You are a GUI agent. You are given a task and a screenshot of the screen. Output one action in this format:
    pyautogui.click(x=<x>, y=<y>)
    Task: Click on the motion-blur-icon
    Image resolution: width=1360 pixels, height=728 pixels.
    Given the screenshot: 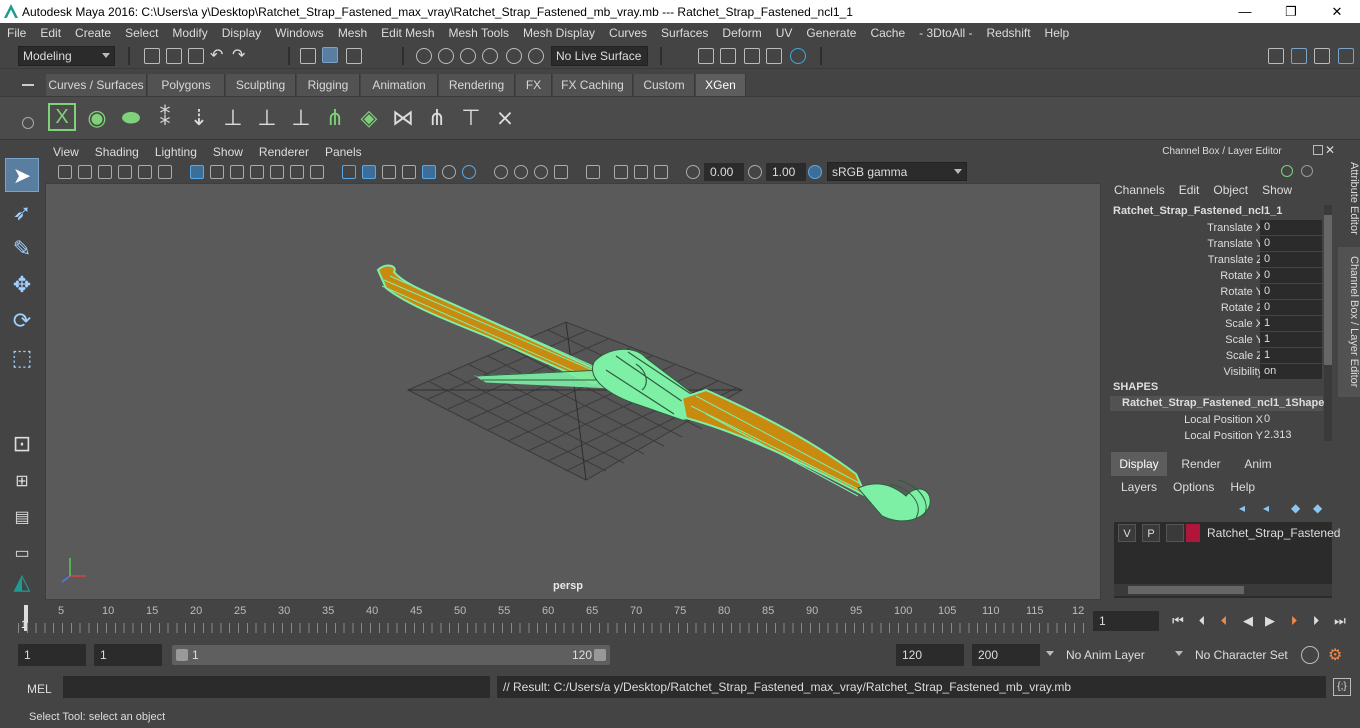 What is the action you would take?
    pyautogui.click(x=521, y=172)
    